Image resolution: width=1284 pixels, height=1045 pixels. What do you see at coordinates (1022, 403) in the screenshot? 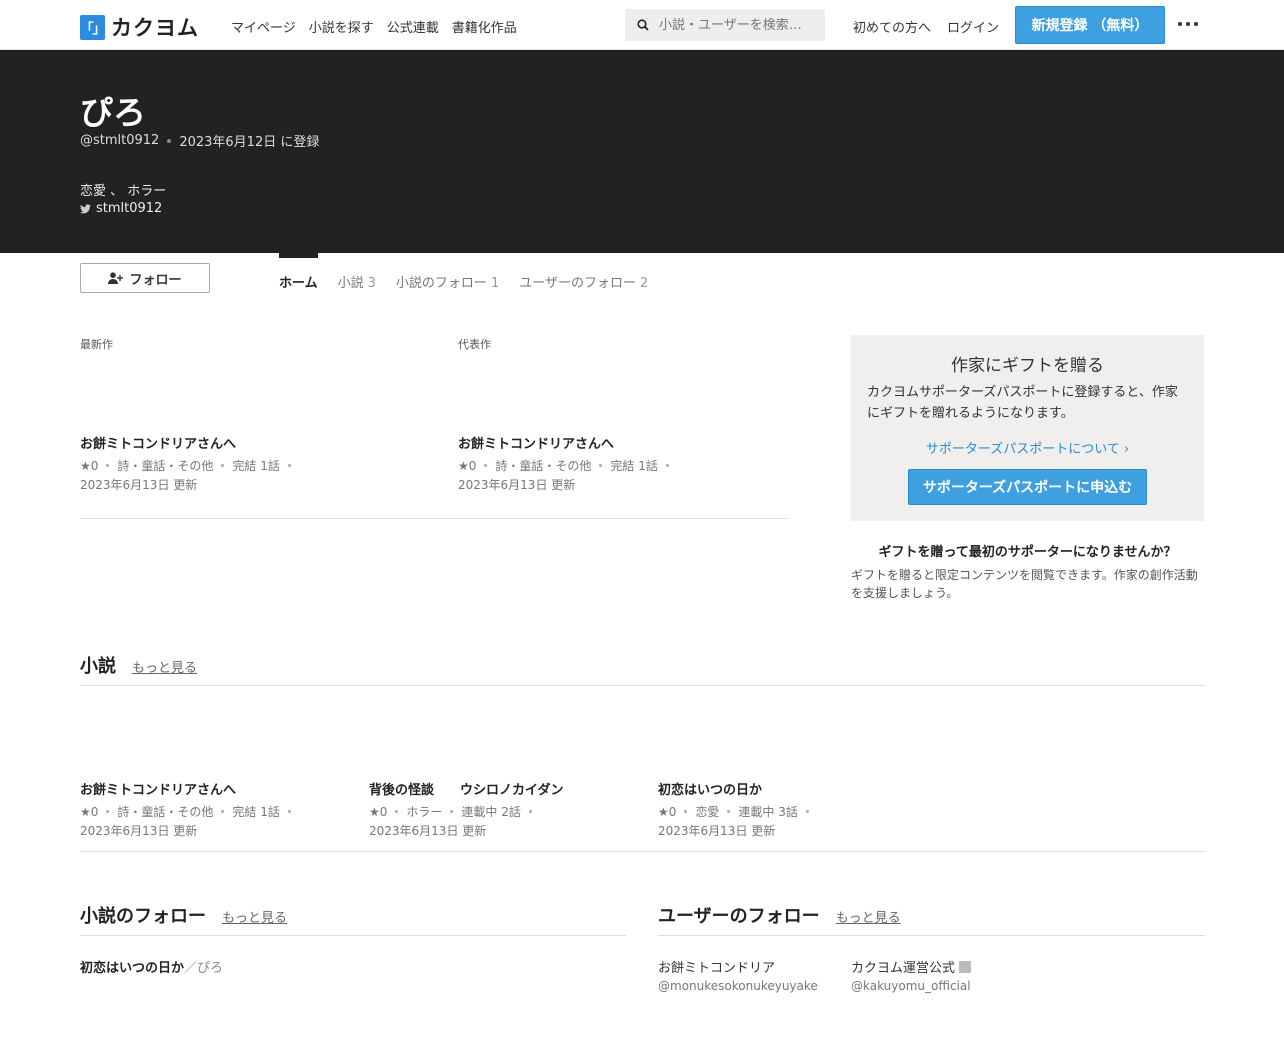
I see `gift-body: カクヨムサポーターズパスポートに登録すると、作家にギフトを贈れるようになります。` at bounding box center [1022, 403].